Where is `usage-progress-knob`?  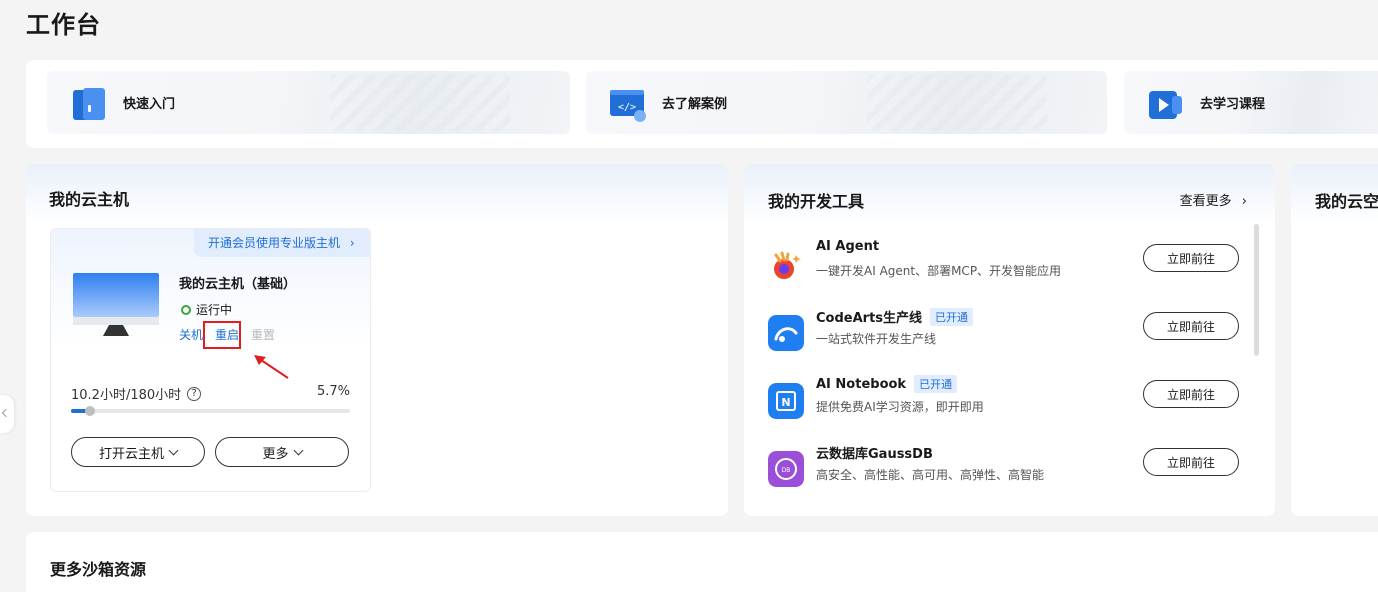 usage-progress-knob is located at coordinates (90, 411).